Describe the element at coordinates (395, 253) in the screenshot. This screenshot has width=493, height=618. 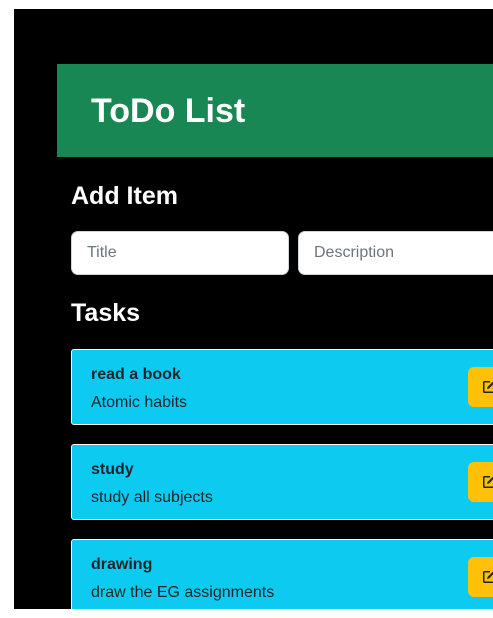
I see `description-input` at that location.